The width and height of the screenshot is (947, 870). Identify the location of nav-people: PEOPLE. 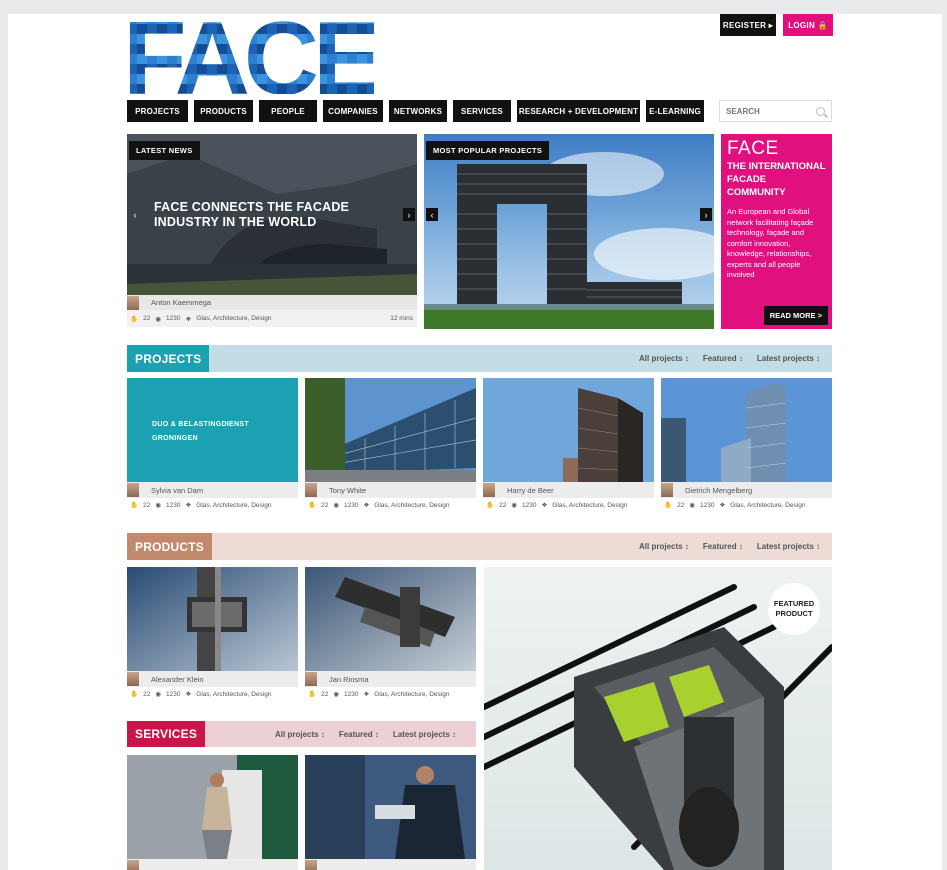
(288, 111).